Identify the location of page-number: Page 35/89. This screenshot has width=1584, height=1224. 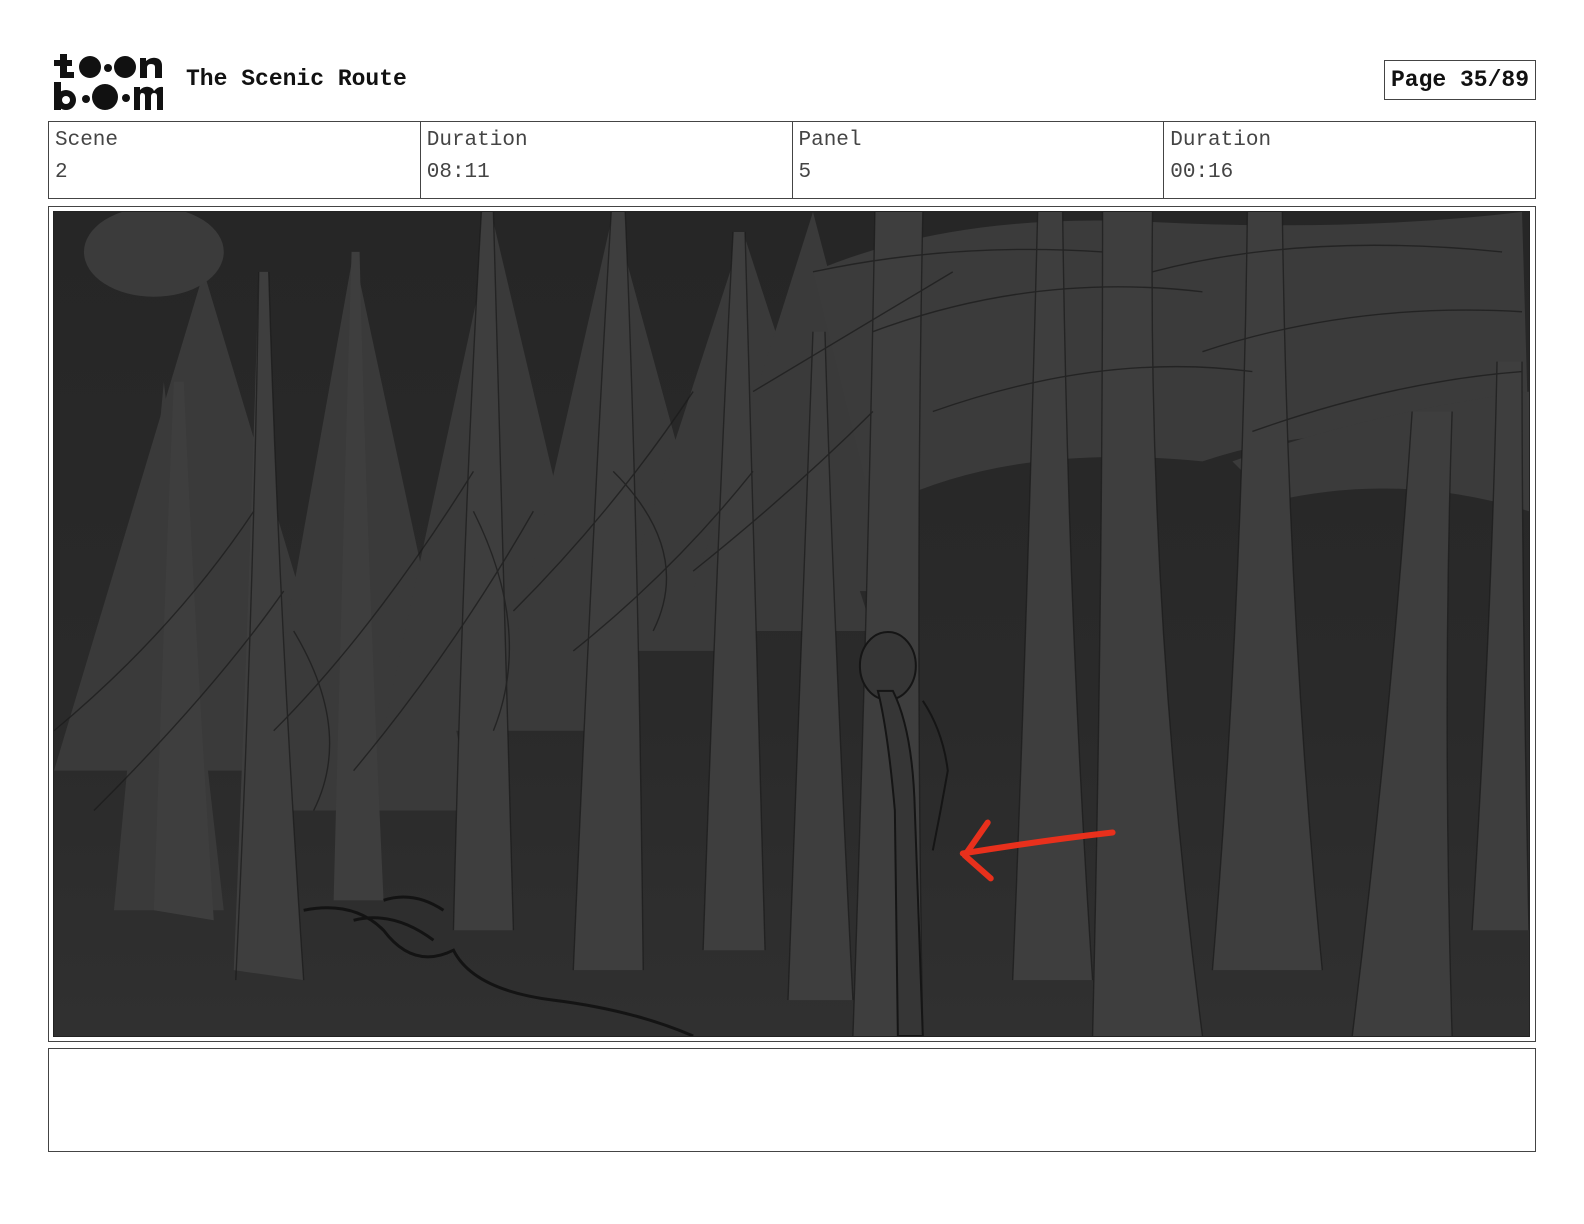
(1459, 80).